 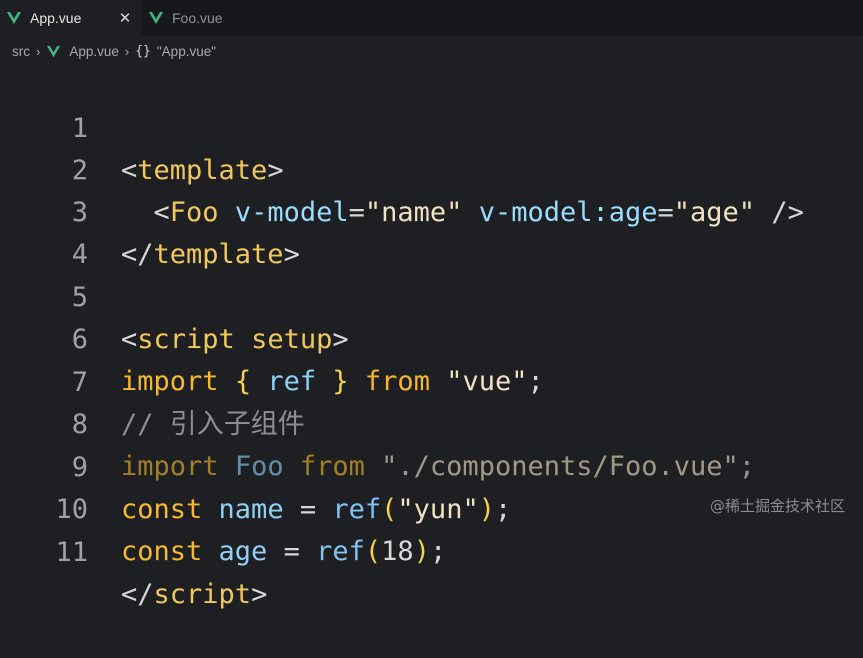 I want to click on token: (, so click(x=373, y=551).